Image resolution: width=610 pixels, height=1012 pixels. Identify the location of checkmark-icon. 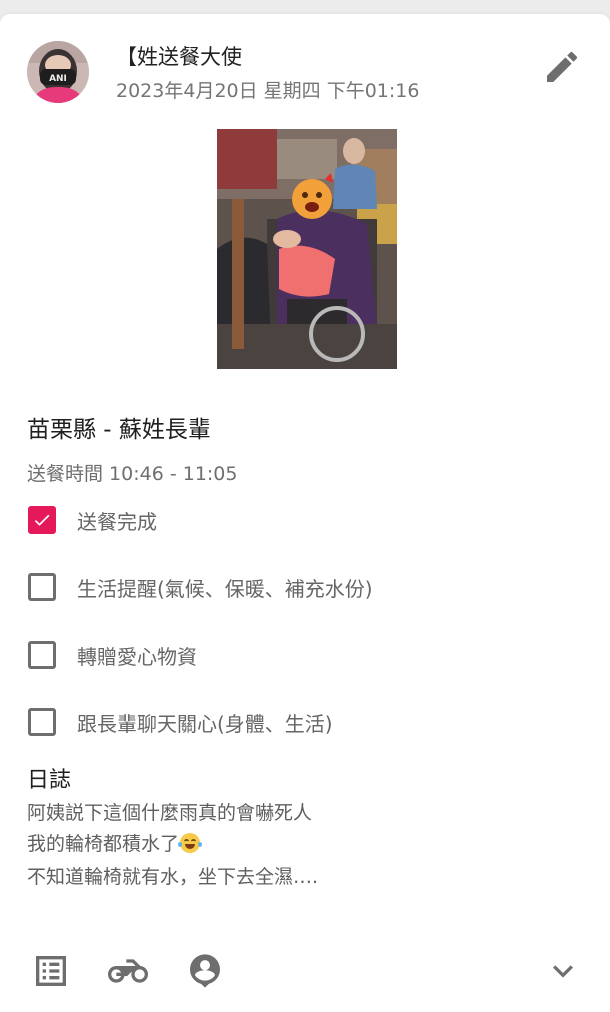
(42, 520).